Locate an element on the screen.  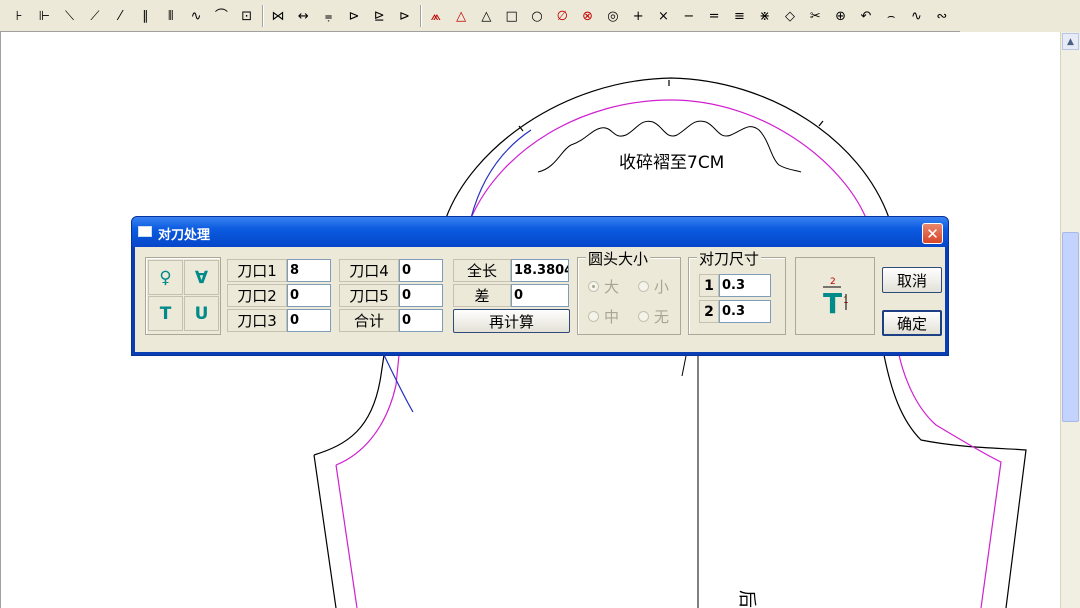
tool-scissors-icon: ✂ is located at coordinates (815, 16).